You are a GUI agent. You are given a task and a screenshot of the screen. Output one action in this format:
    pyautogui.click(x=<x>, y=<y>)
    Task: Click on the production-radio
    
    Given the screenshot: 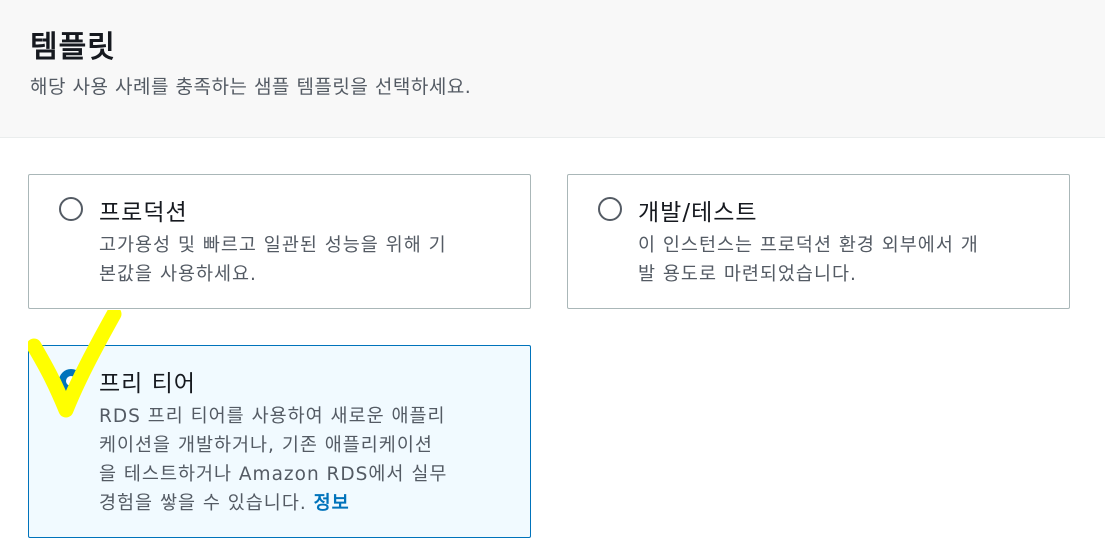 What is the action you would take?
    pyautogui.click(x=71, y=209)
    